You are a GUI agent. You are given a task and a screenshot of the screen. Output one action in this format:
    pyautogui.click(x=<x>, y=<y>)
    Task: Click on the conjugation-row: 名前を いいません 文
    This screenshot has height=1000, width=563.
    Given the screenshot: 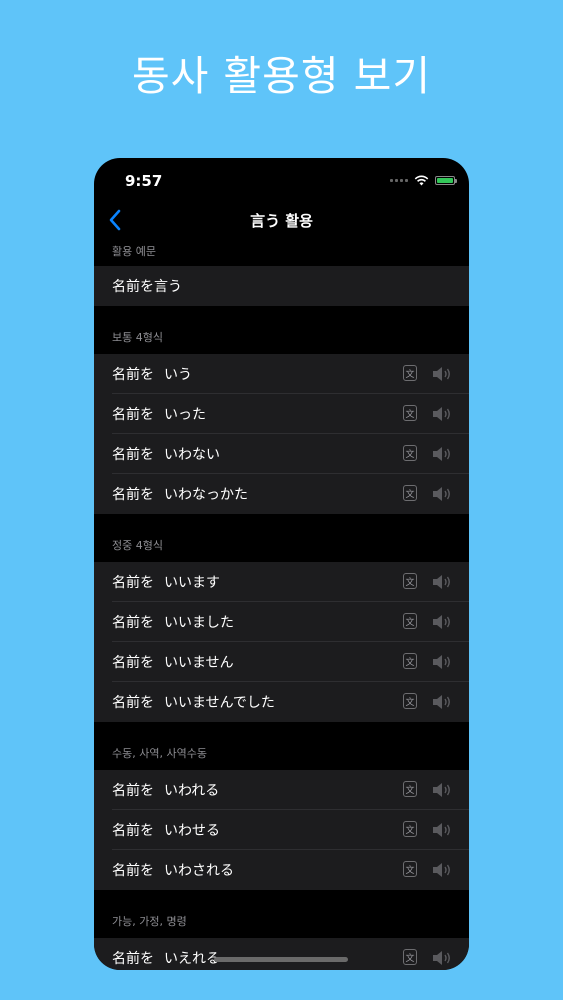 What is the action you would take?
    pyautogui.click(x=281, y=662)
    